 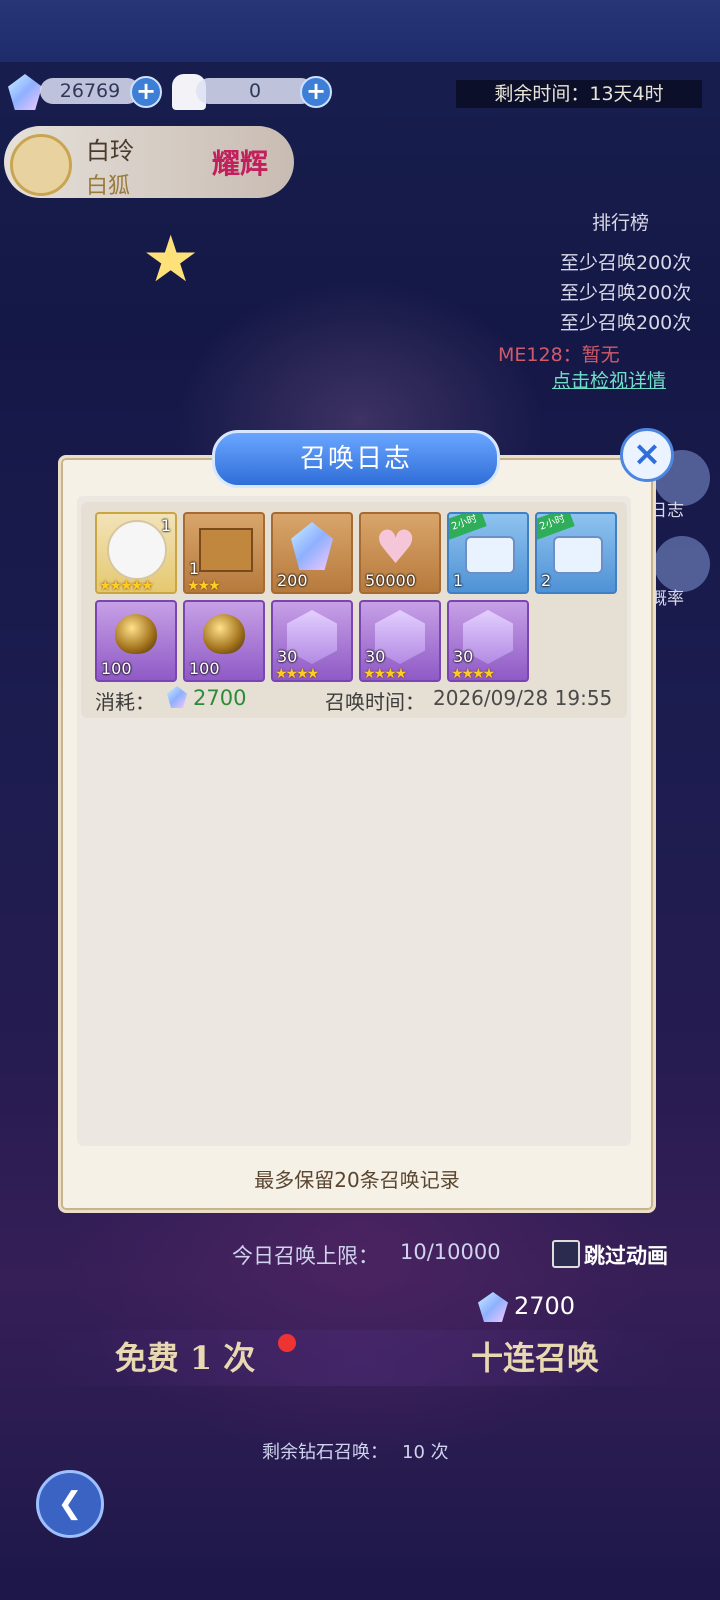 I want to click on add-dress-button: +, so click(x=316, y=92).